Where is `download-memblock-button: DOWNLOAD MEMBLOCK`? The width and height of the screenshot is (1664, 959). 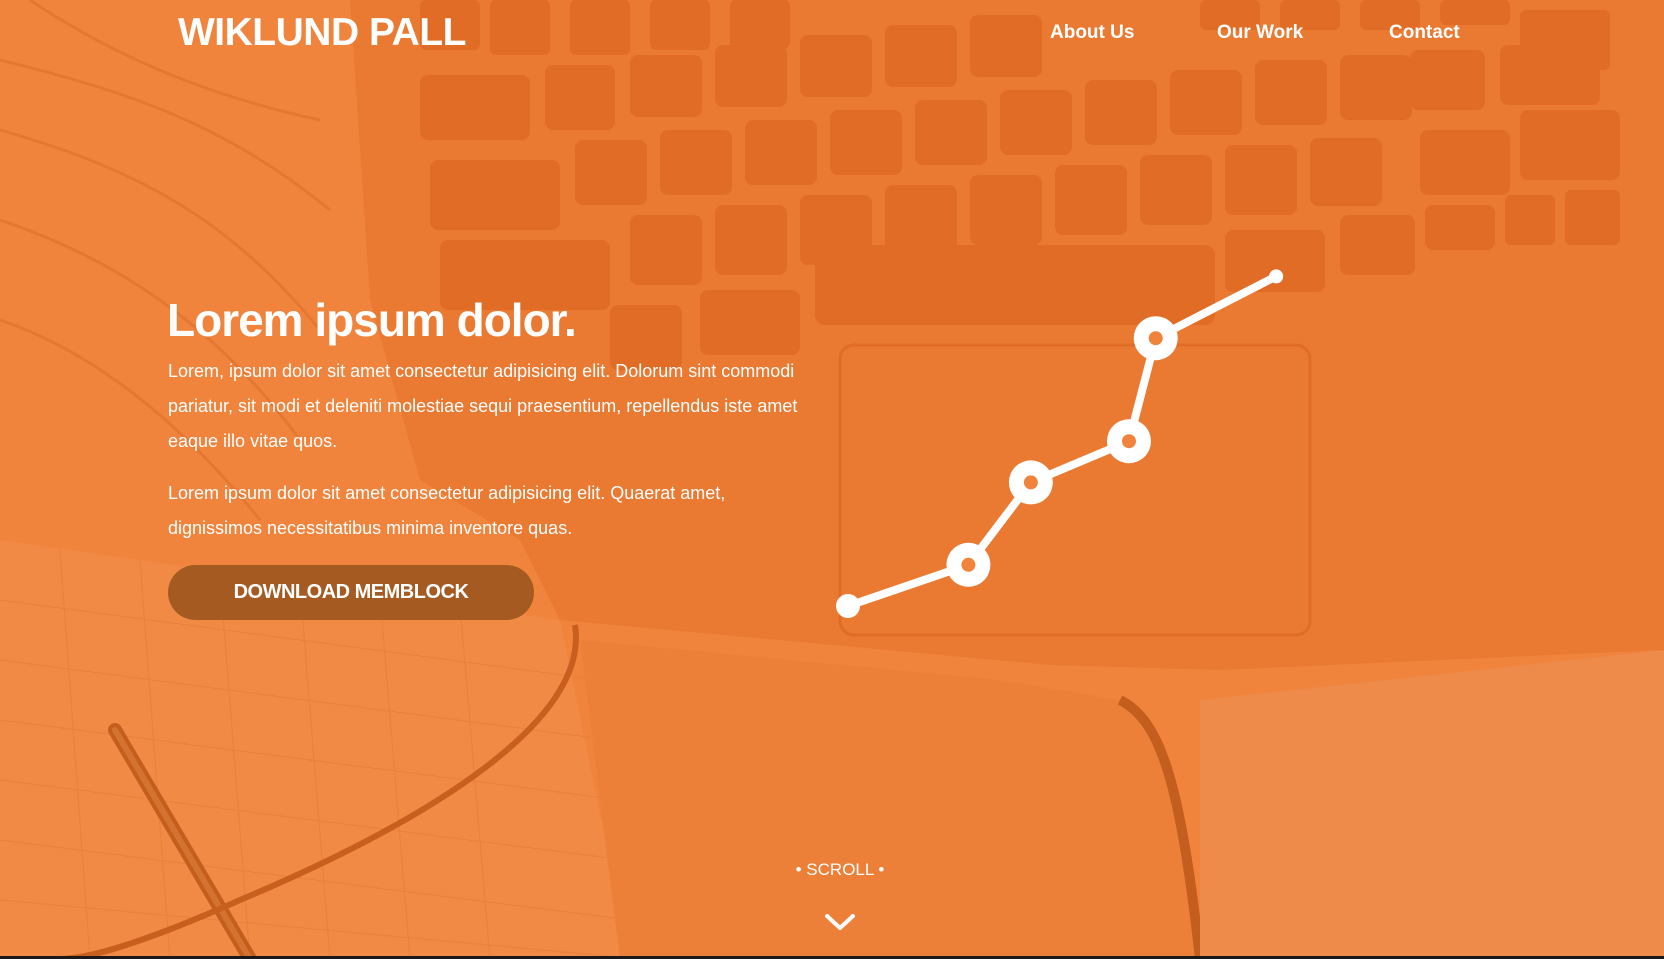 download-memblock-button: DOWNLOAD MEMBLOCK is located at coordinates (351, 592).